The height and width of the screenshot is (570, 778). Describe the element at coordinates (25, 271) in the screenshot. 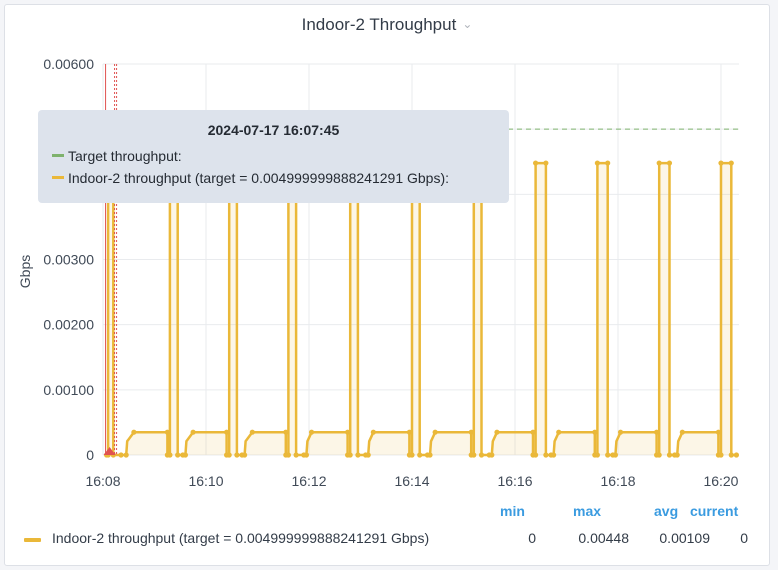

I see `y-axis-label: Gbps` at that location.